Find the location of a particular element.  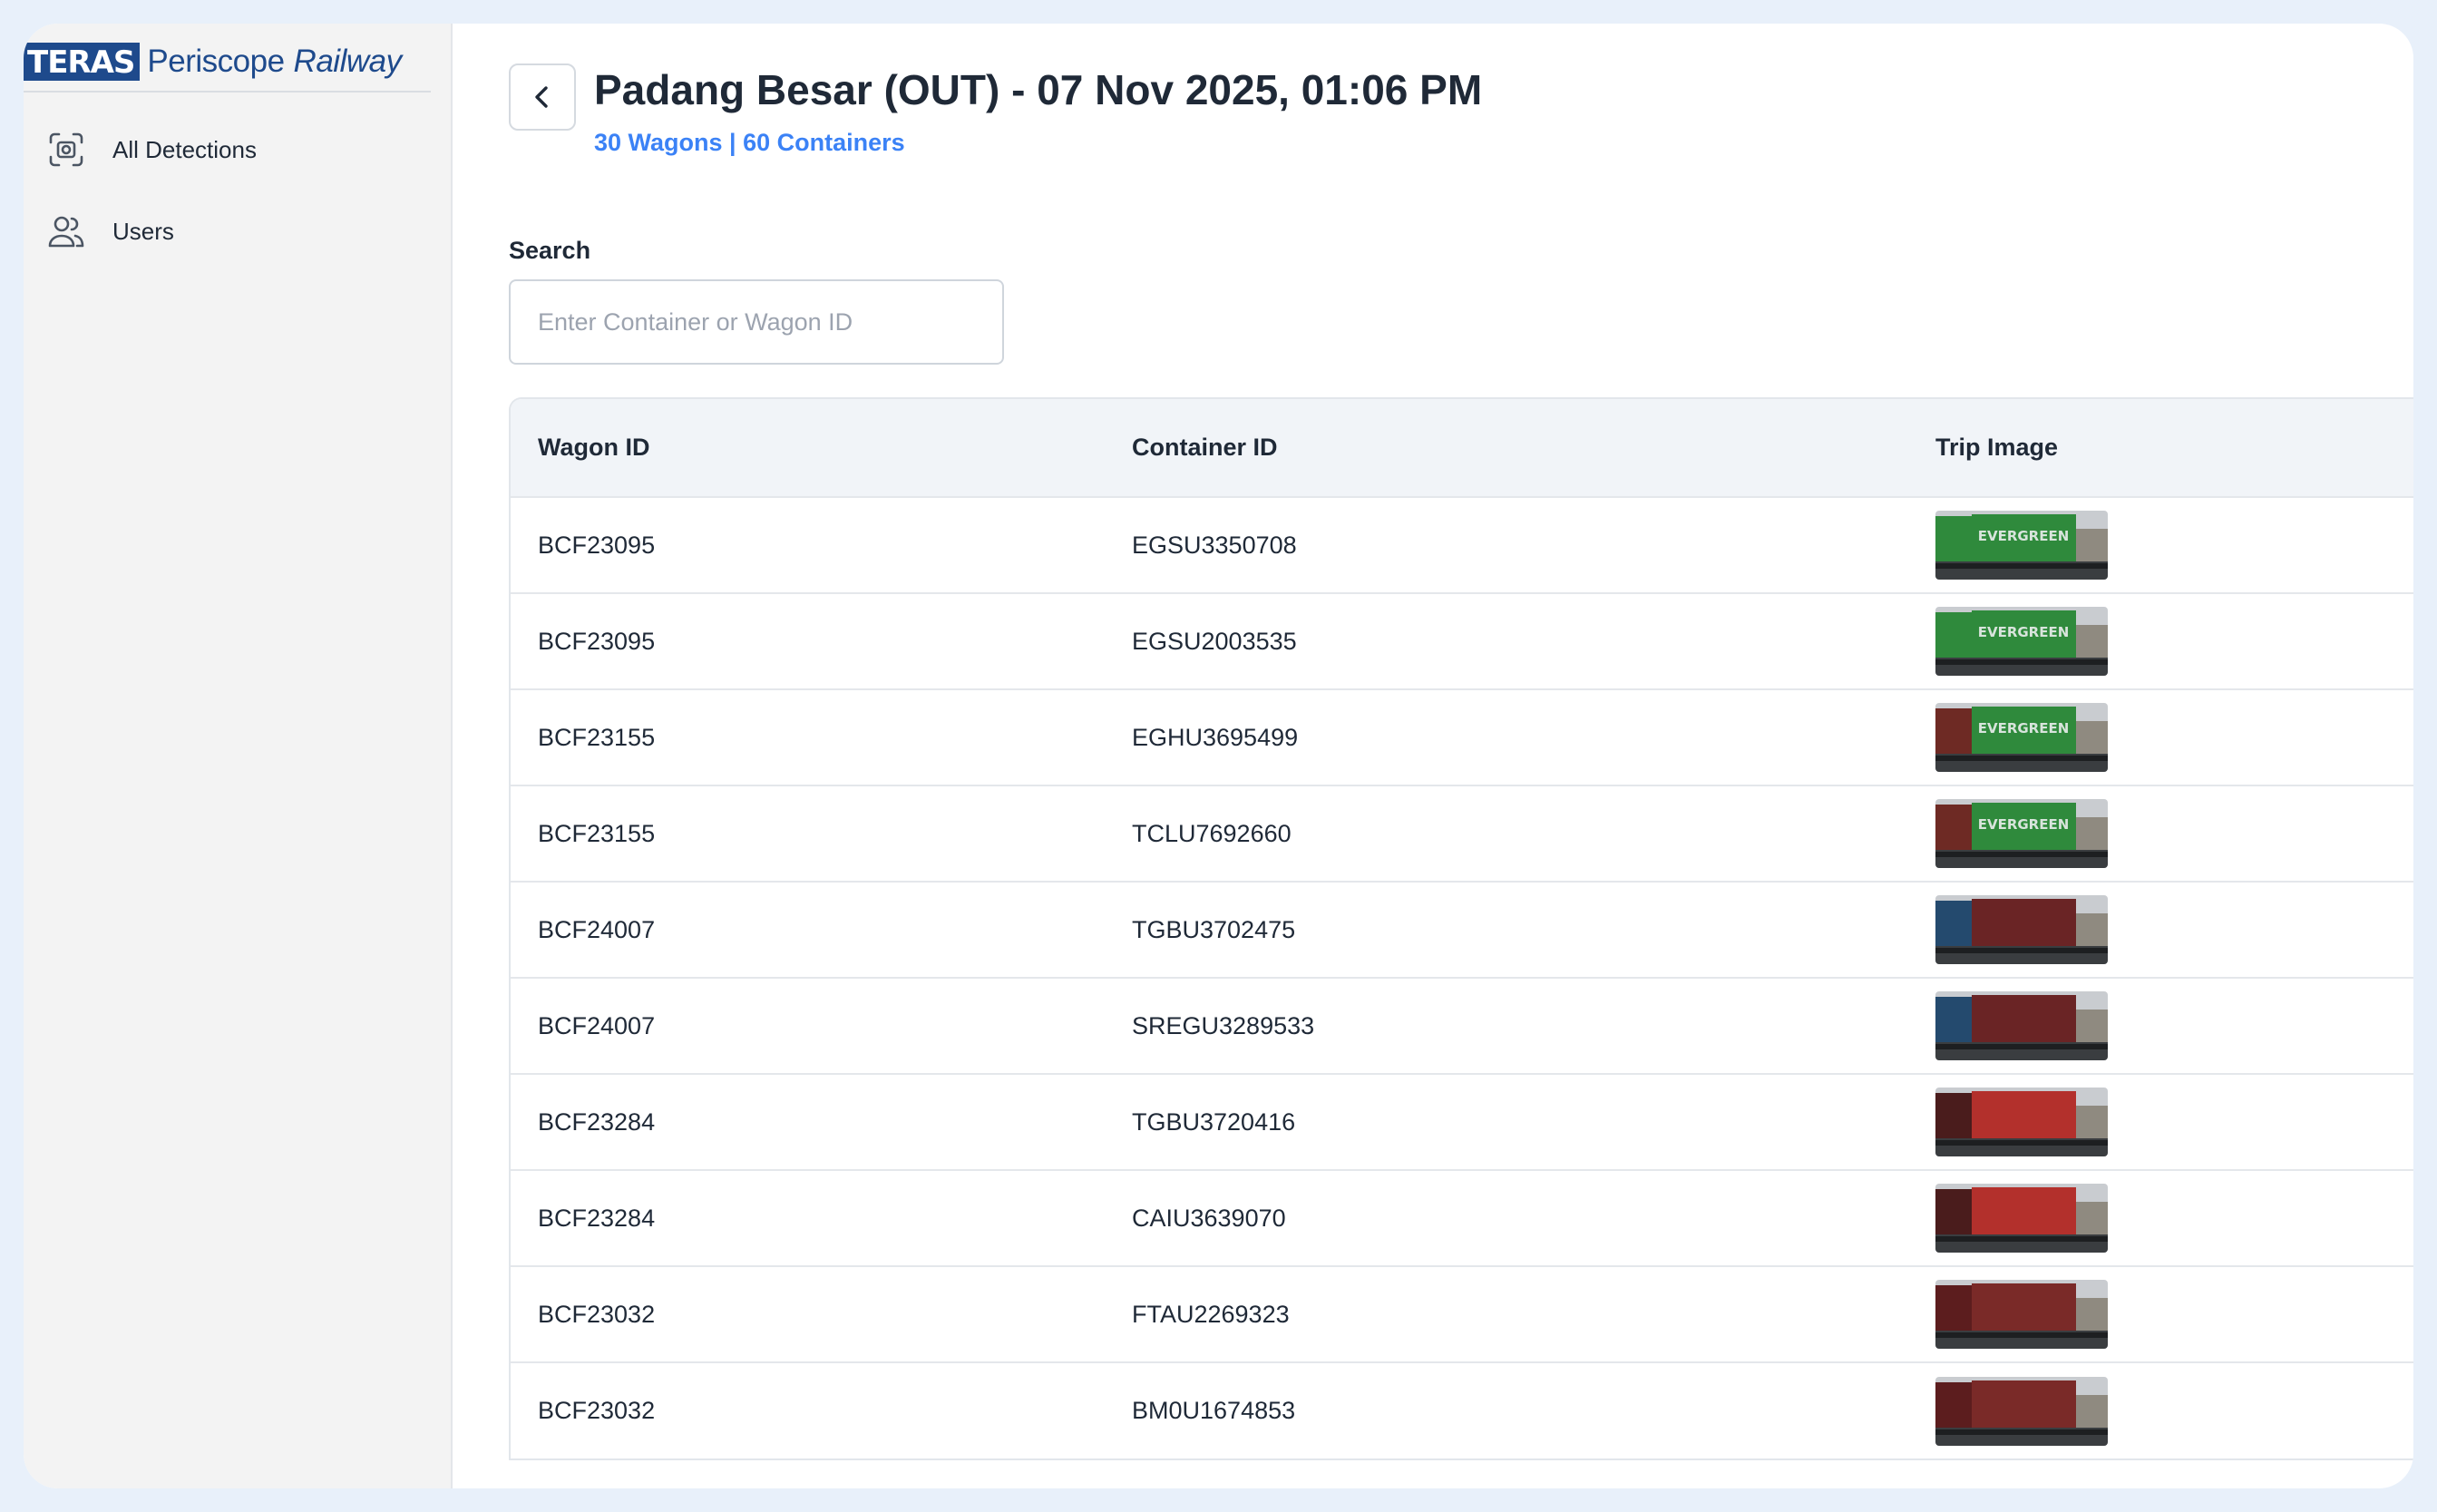

sidebar-item-label: All Detections is located at coordinates (184, 149).